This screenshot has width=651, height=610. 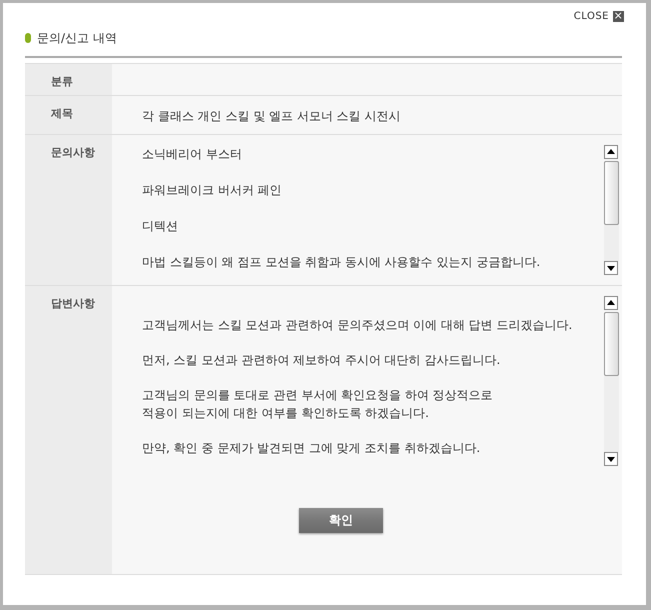 I want to click on dialog-title: 문의/신고 내역, so click(x=77, y=38).